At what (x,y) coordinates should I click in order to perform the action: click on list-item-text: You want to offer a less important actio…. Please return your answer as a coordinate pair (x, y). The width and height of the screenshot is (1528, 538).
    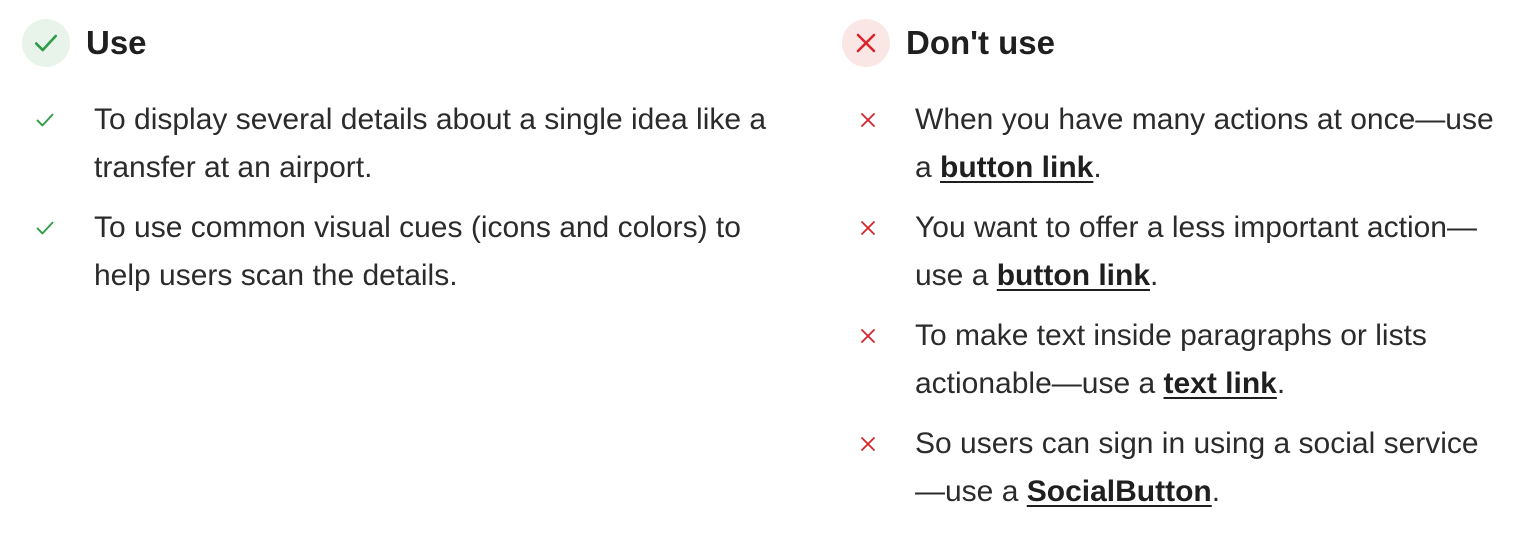
    Looking at the image, I should click on (1210, 252).